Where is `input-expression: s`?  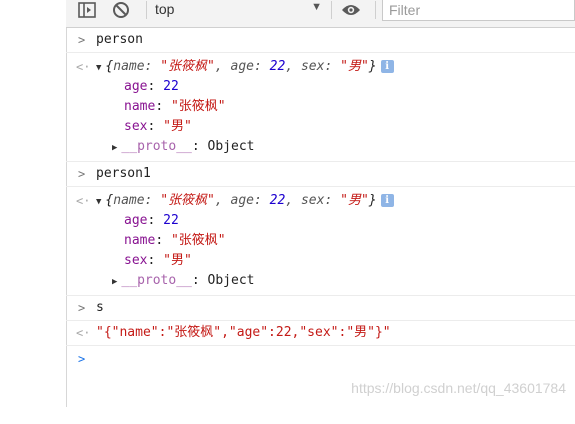 input-expression: s is located at coordinates (100, 307).